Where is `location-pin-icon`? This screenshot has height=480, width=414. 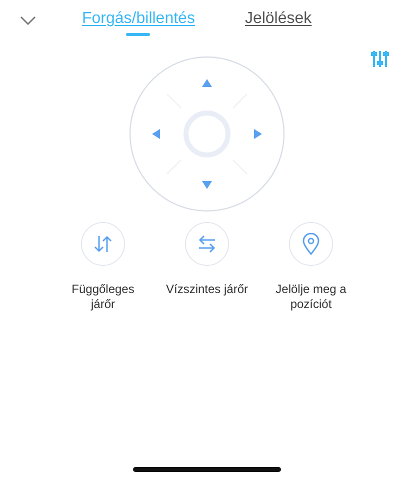
location-pin-icon is located at coordinates (311, 244).